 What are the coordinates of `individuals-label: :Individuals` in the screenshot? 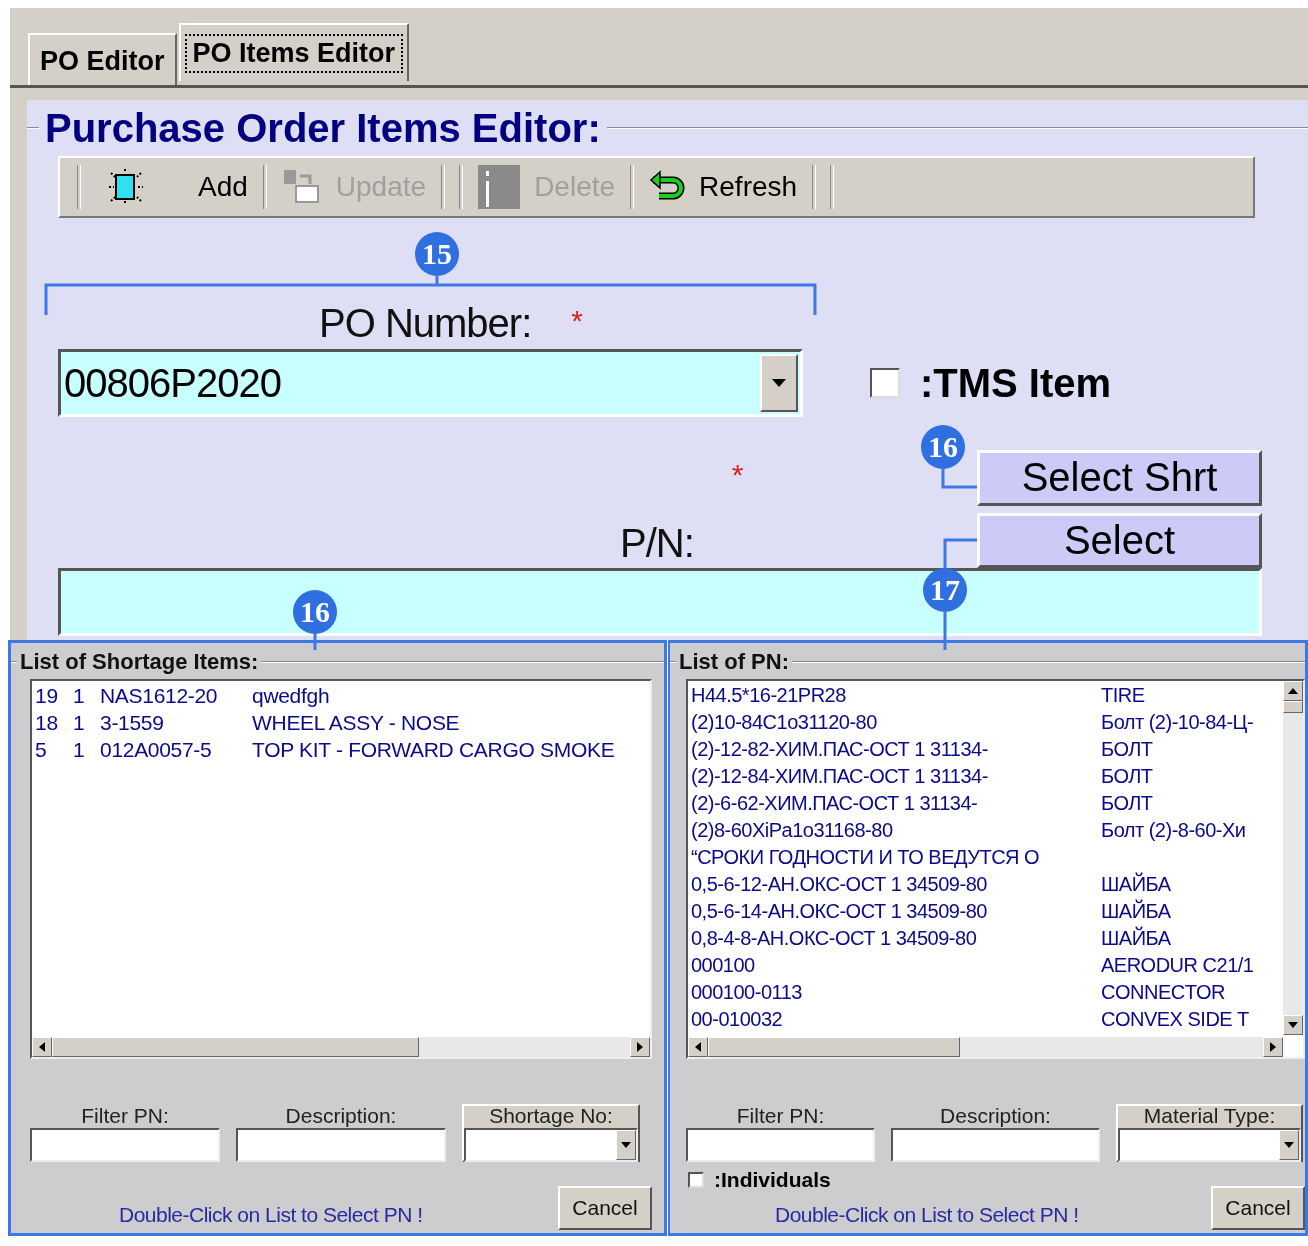 It's located at (772, 1180).